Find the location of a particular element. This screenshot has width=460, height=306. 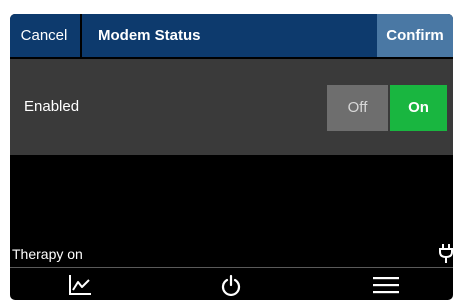

bottom-nav is located at coordinates (231, 283).